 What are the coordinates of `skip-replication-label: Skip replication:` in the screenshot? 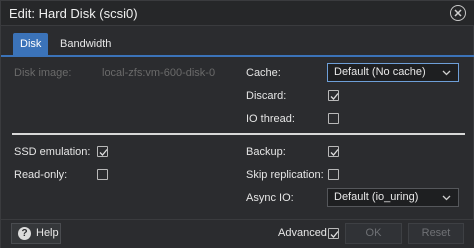 It's located at (285, 175).